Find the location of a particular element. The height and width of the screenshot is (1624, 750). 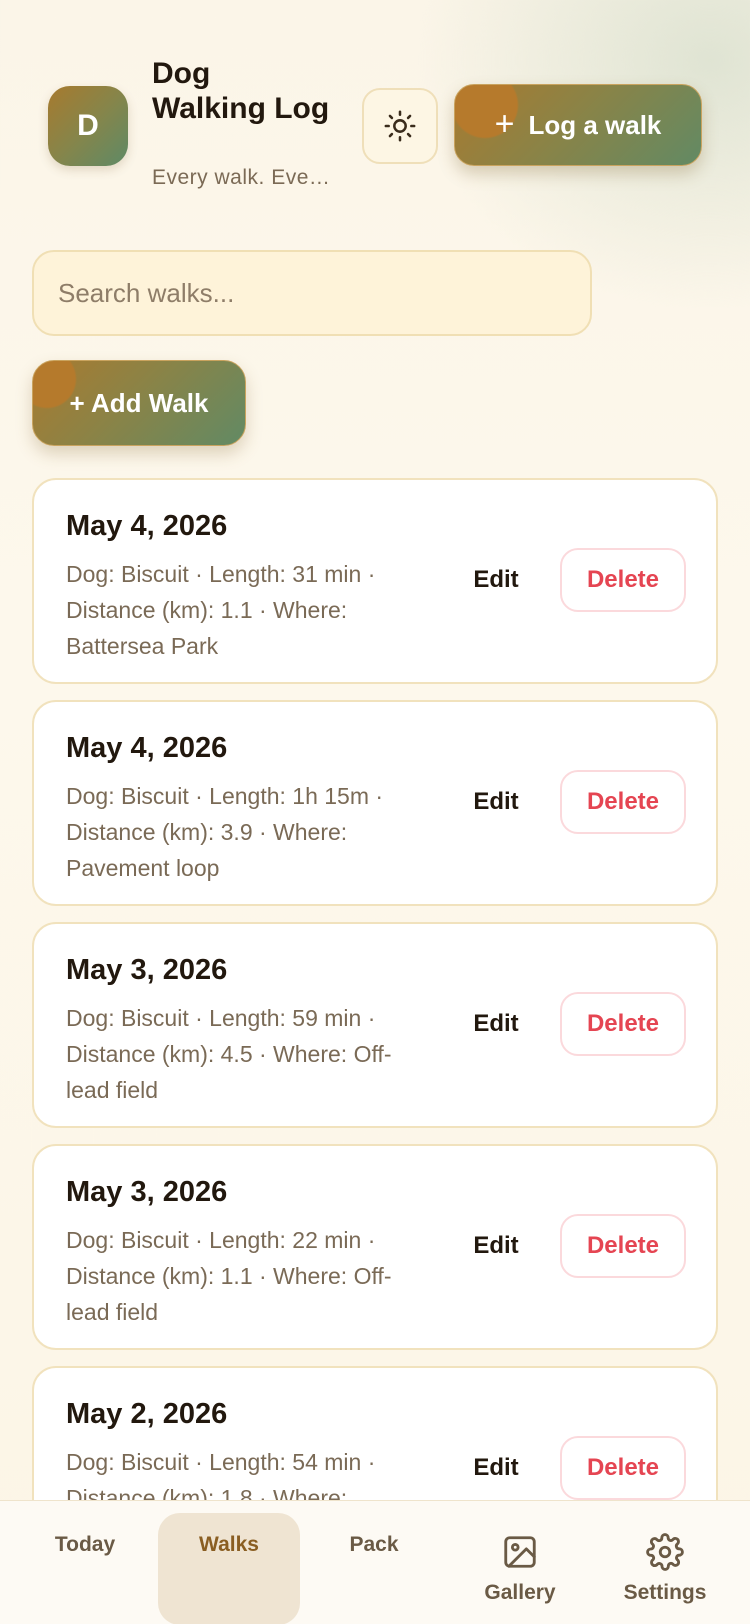

image-icon is located at coordinates (520, 1552).